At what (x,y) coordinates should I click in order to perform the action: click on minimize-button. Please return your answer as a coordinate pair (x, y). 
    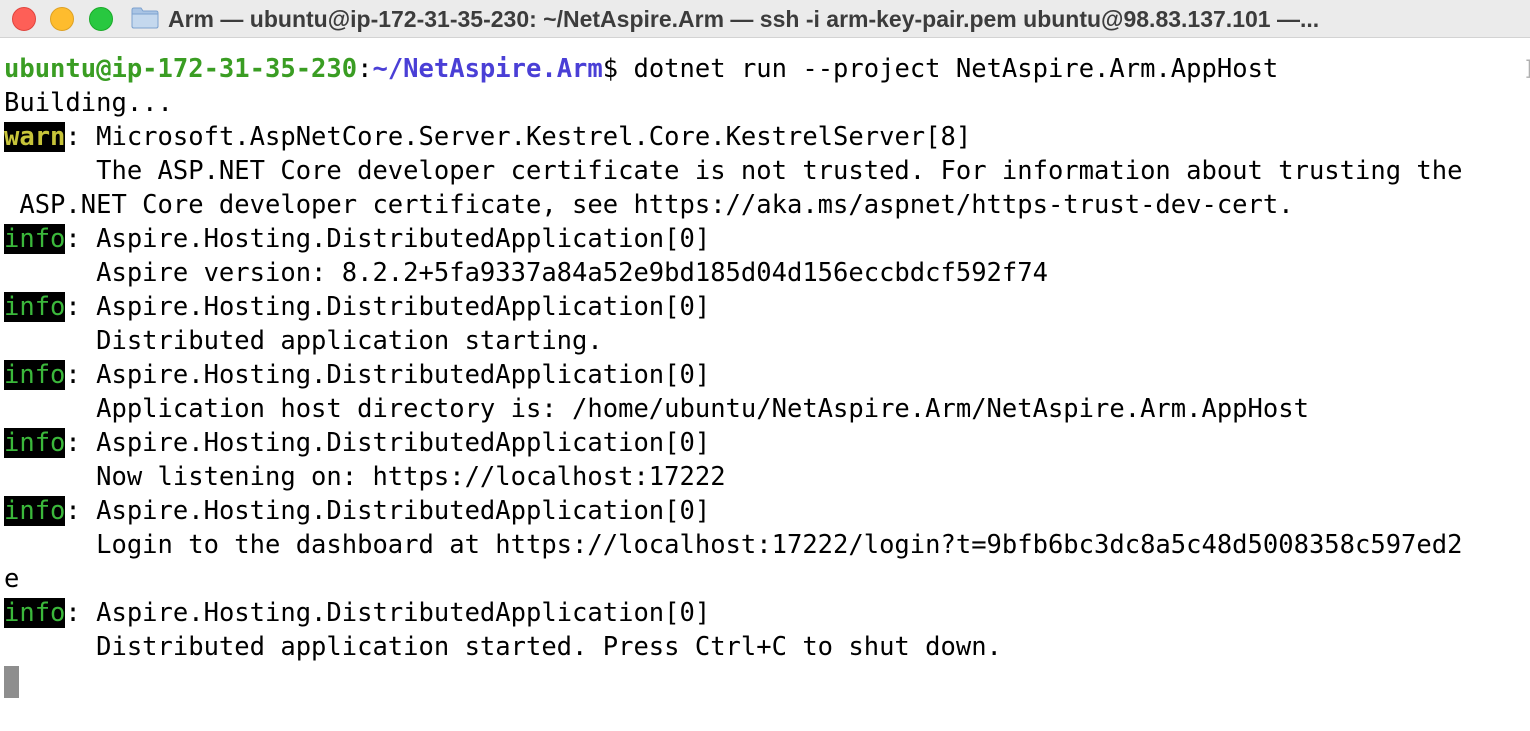
    Looking at the image, I should click on (62, 19).